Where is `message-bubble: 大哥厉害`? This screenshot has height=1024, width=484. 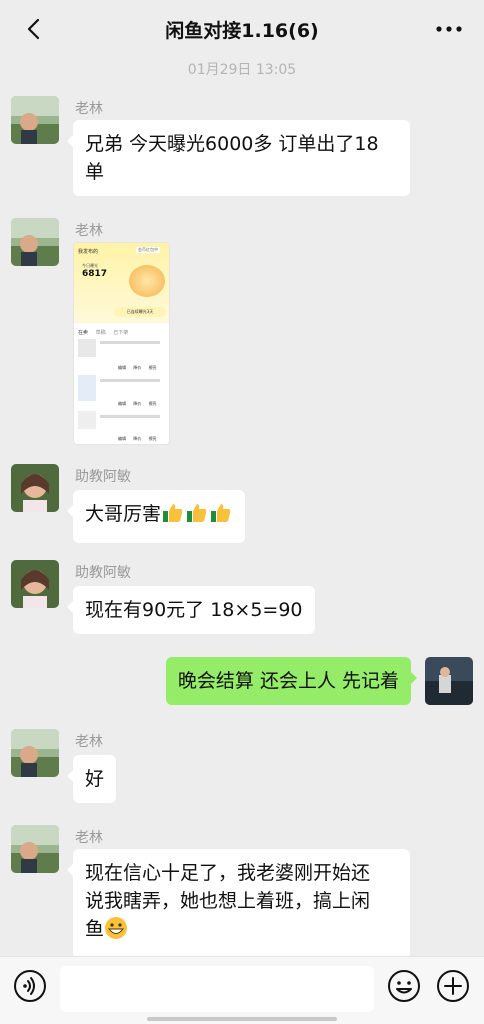
message-bubble: 大哥厉害 is located at coordinates (156, 516).